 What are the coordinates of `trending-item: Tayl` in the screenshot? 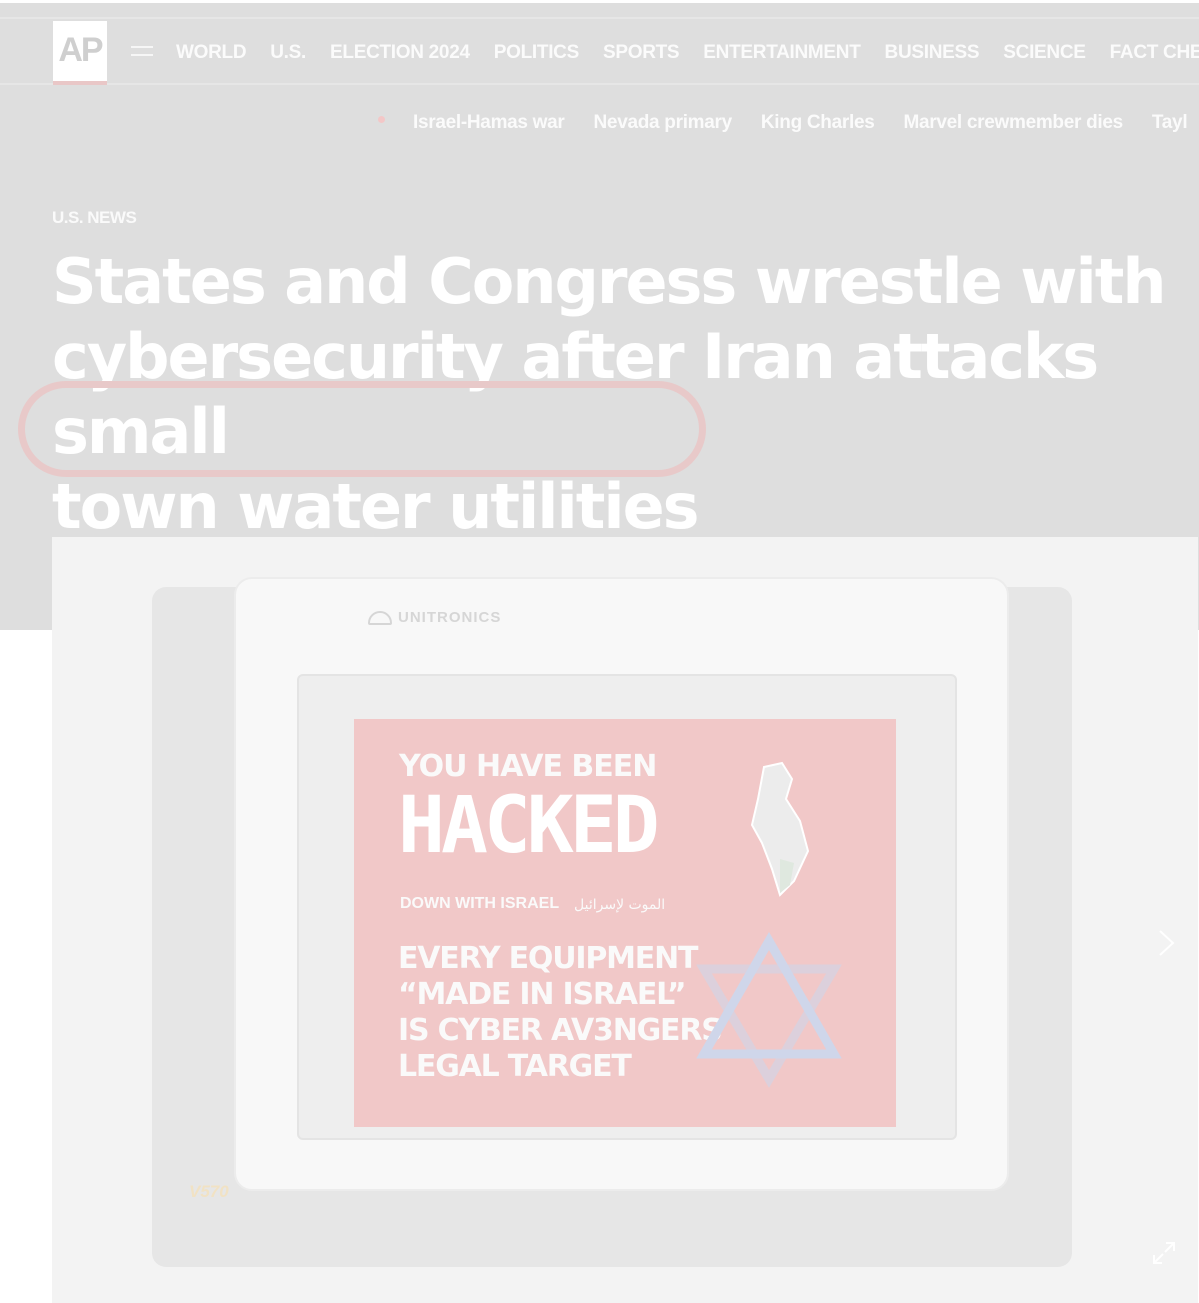 It's located at (1170, 123).